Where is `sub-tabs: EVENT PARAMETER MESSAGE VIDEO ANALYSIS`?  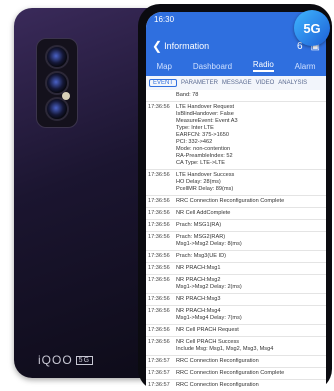
sub-tabs: EVENT PARAMETER MESSAGE VIDEO ANALYSIS is located at coordinates (236, 83).